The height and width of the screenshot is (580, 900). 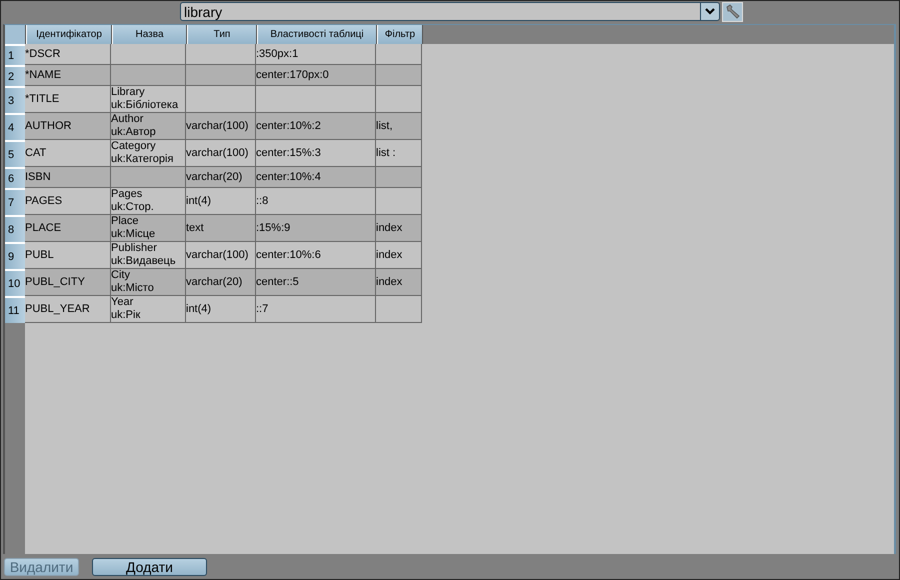 I want to click on row-number: 6, so click(x=15, y=177).